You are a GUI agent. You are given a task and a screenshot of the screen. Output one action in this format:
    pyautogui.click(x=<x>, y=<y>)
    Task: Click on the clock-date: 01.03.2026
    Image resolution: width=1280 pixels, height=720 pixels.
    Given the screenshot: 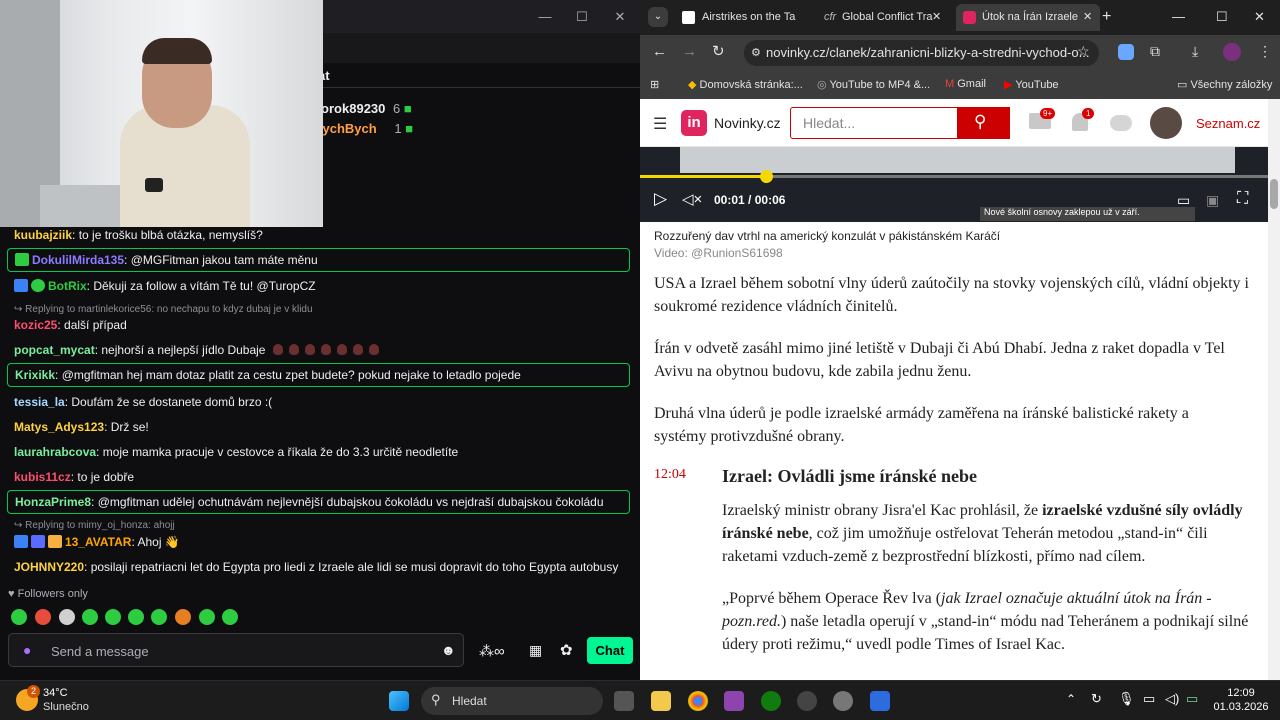 What is the action you would take?
    pyautogui.click(x=1241, y=707)
    